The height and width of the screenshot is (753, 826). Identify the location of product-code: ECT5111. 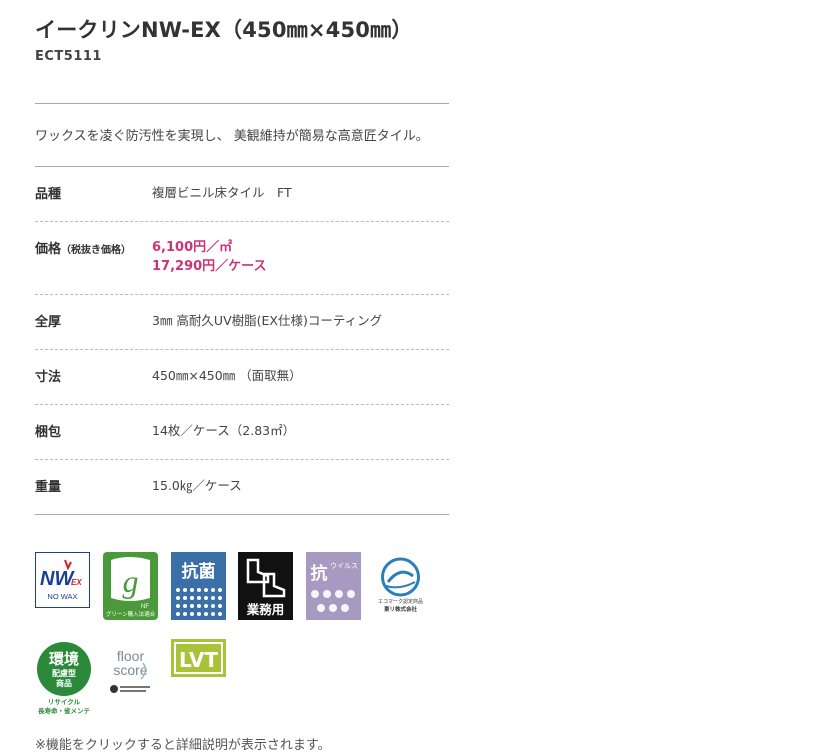
(68, 56).